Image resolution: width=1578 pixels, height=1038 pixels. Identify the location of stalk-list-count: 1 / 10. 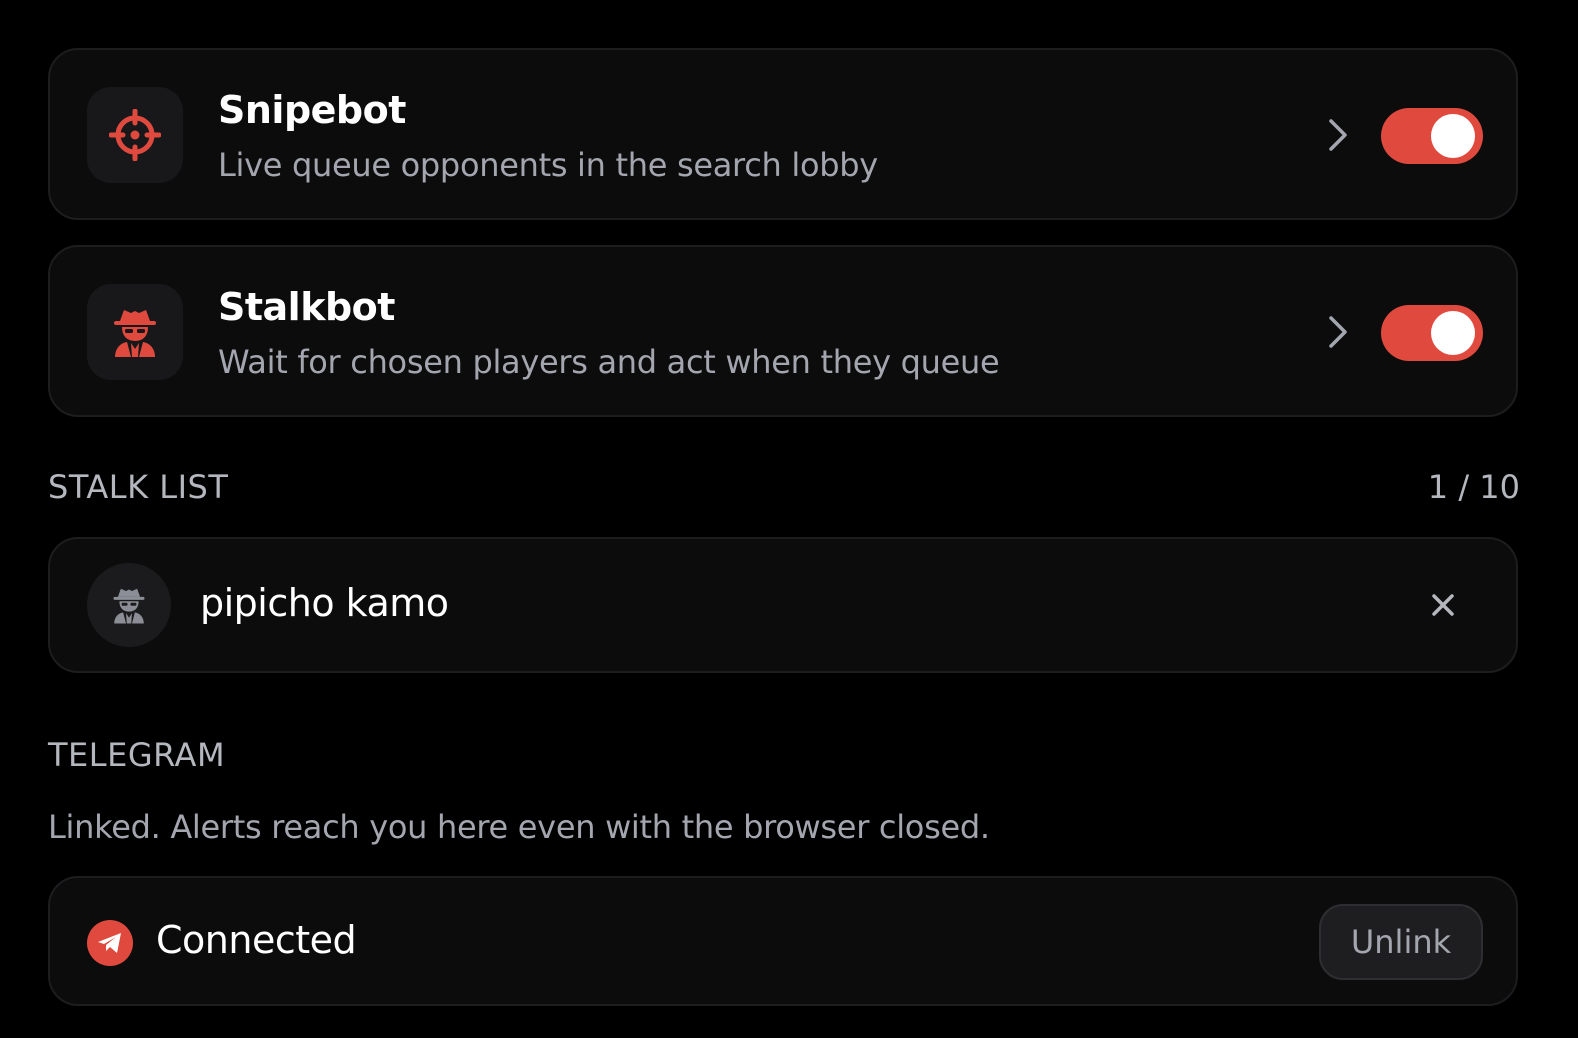
(1473, 487).